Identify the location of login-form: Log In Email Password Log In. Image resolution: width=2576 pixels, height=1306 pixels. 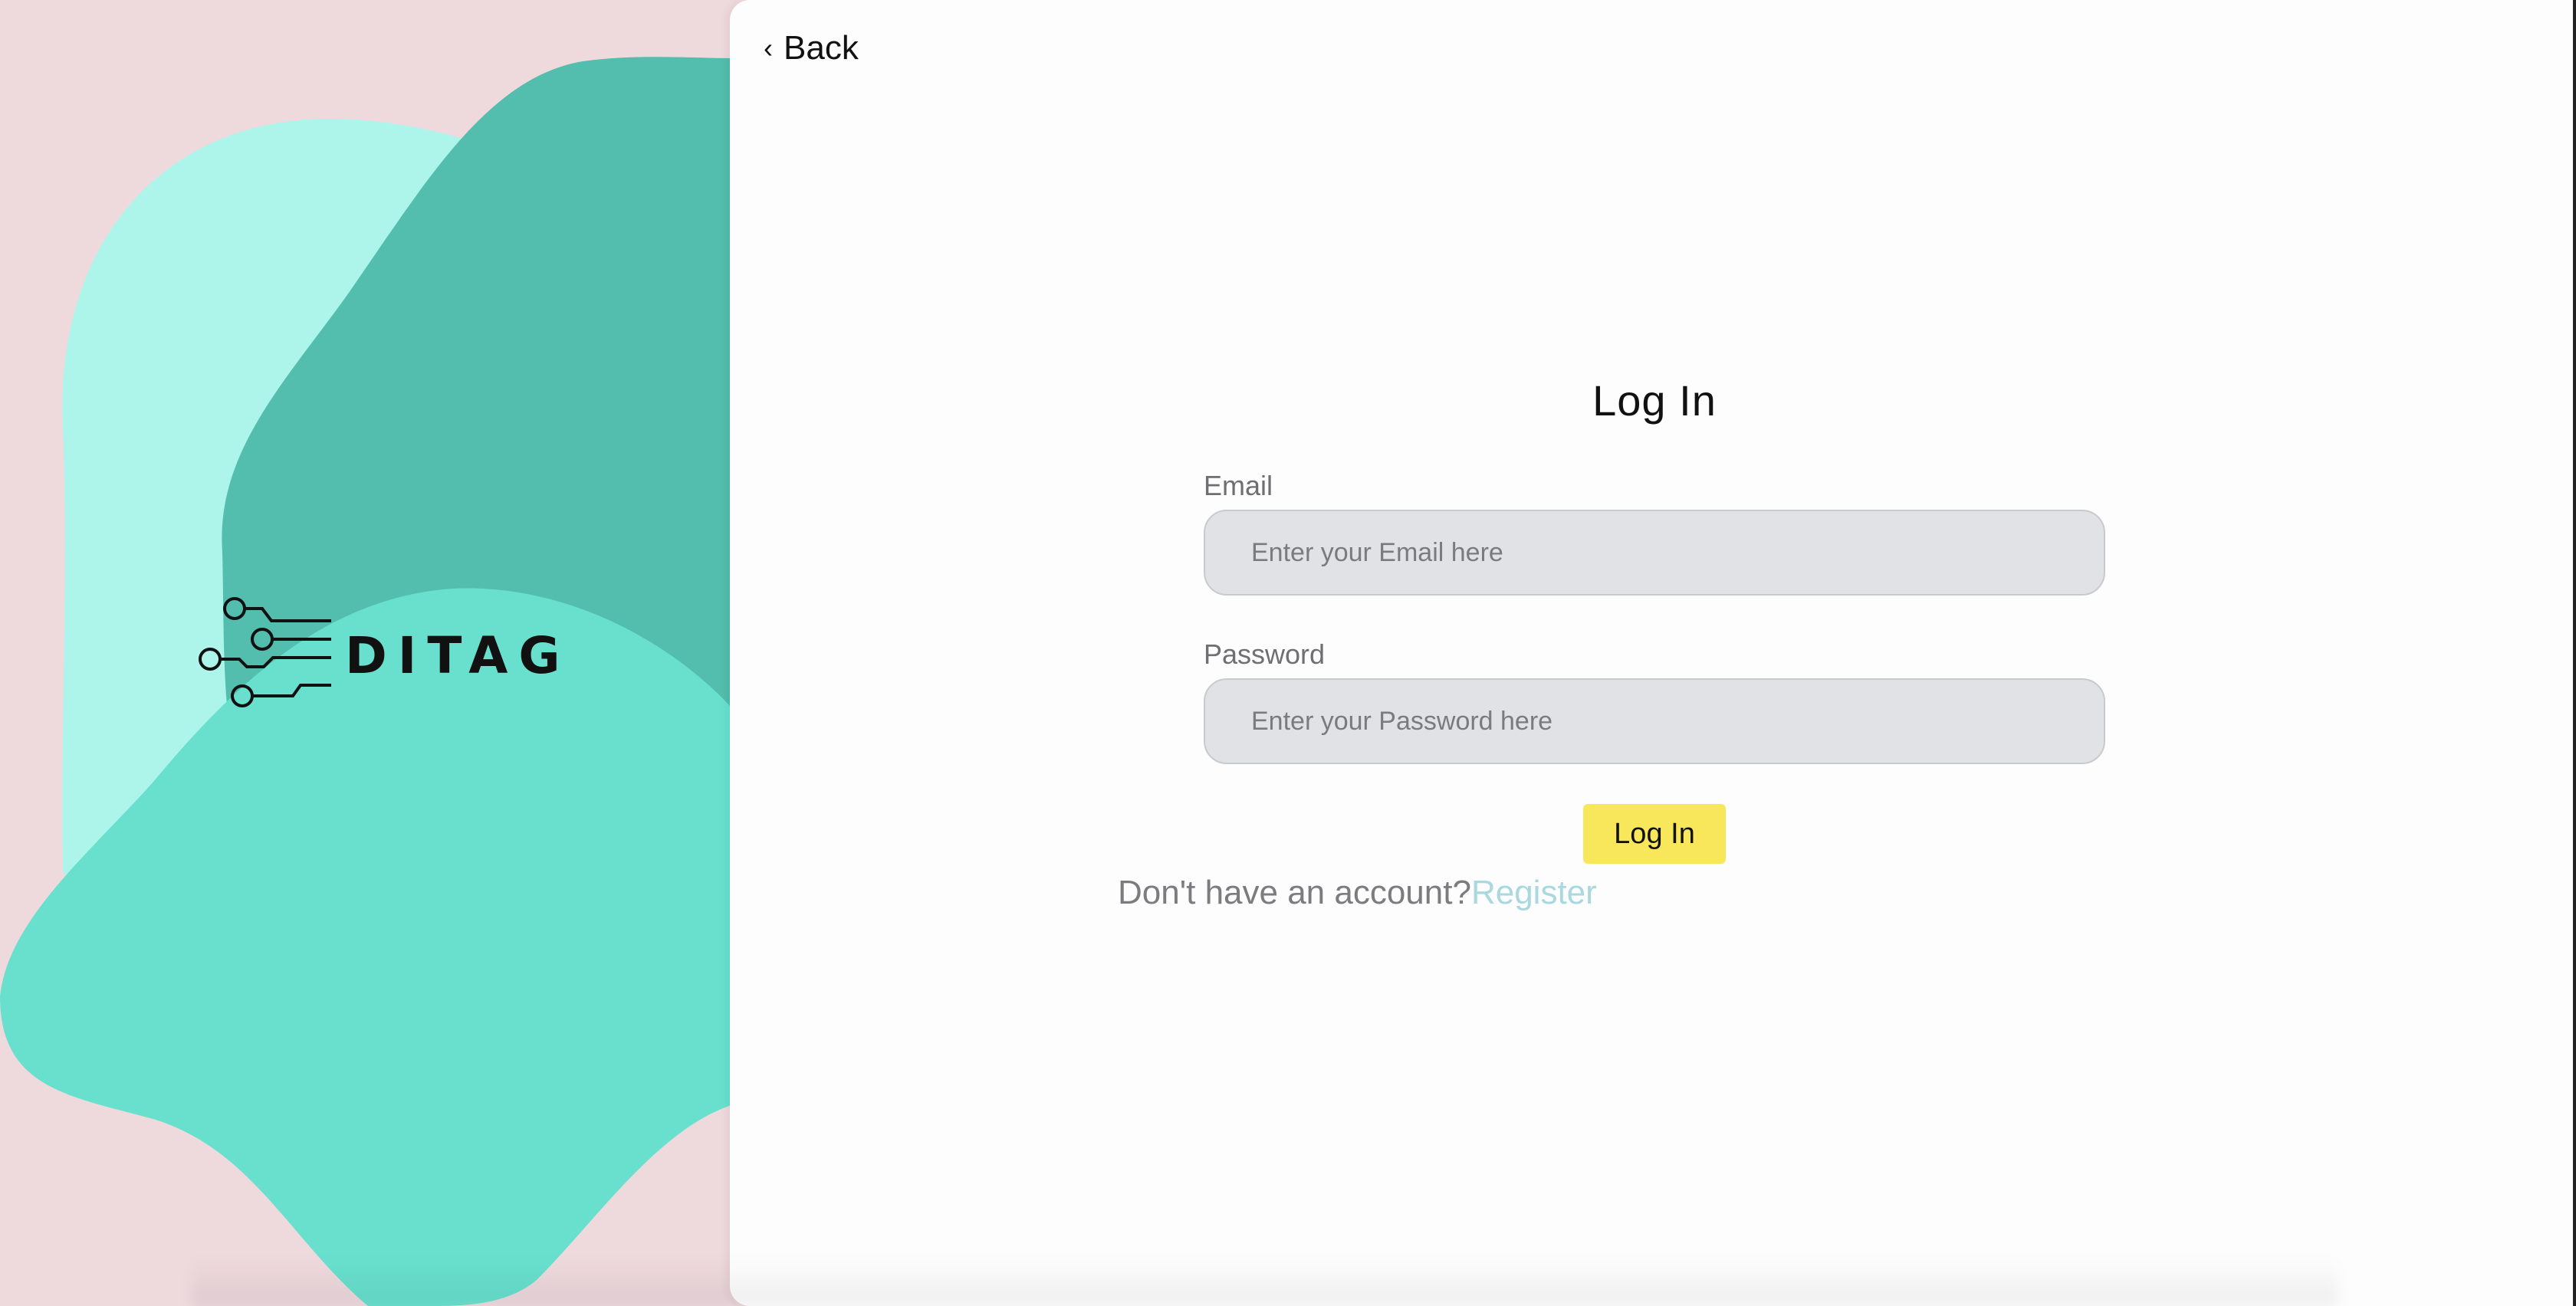
(1654, 620).